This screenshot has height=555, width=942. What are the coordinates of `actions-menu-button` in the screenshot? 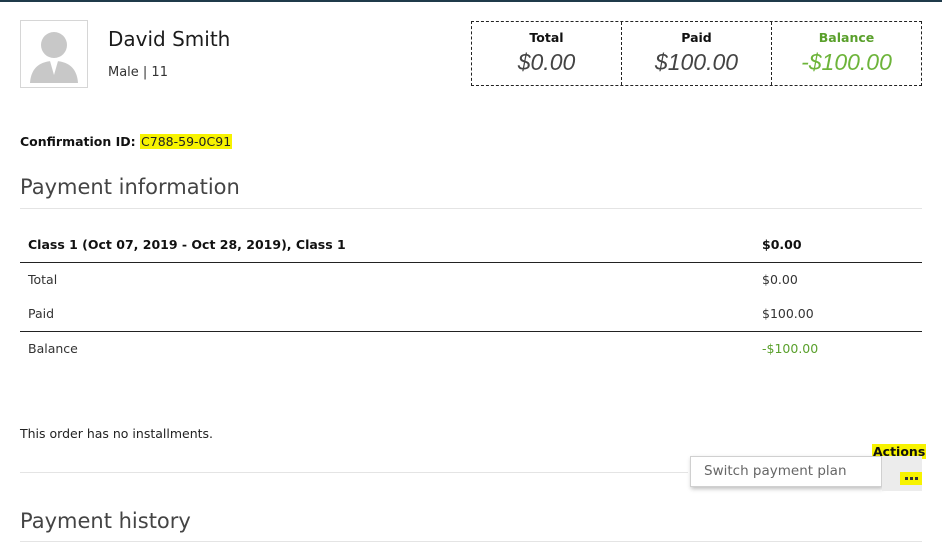 It's located at (902, 473).